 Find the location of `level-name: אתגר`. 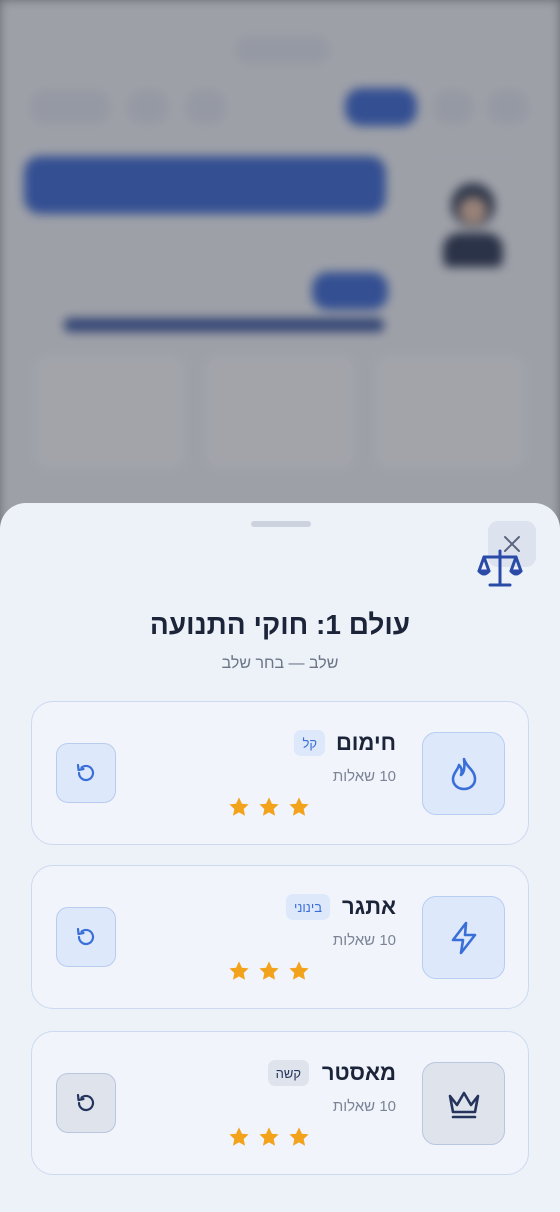

level-name: אתגר is located at coordinates (368, 906).